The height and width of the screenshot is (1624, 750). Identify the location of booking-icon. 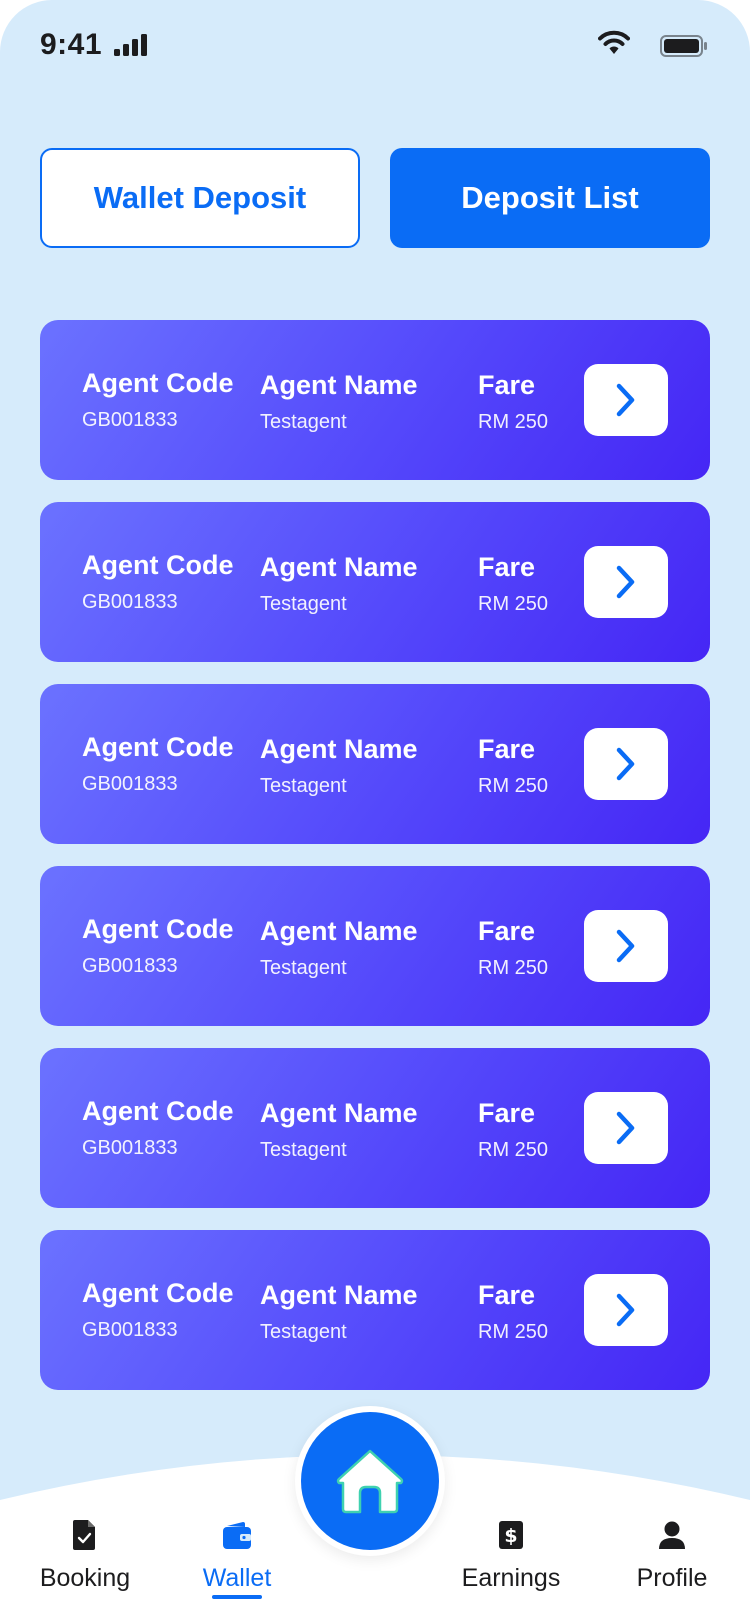
(85, 1535).